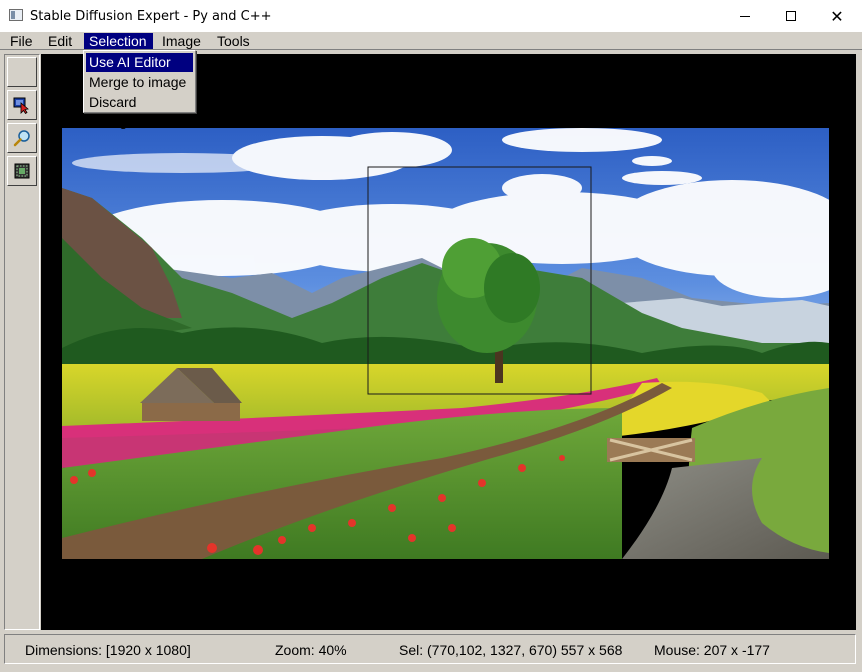  Describe the element at coordinates (118, 41) in the screenshot. I see `menu-selection: Selection` at that location.